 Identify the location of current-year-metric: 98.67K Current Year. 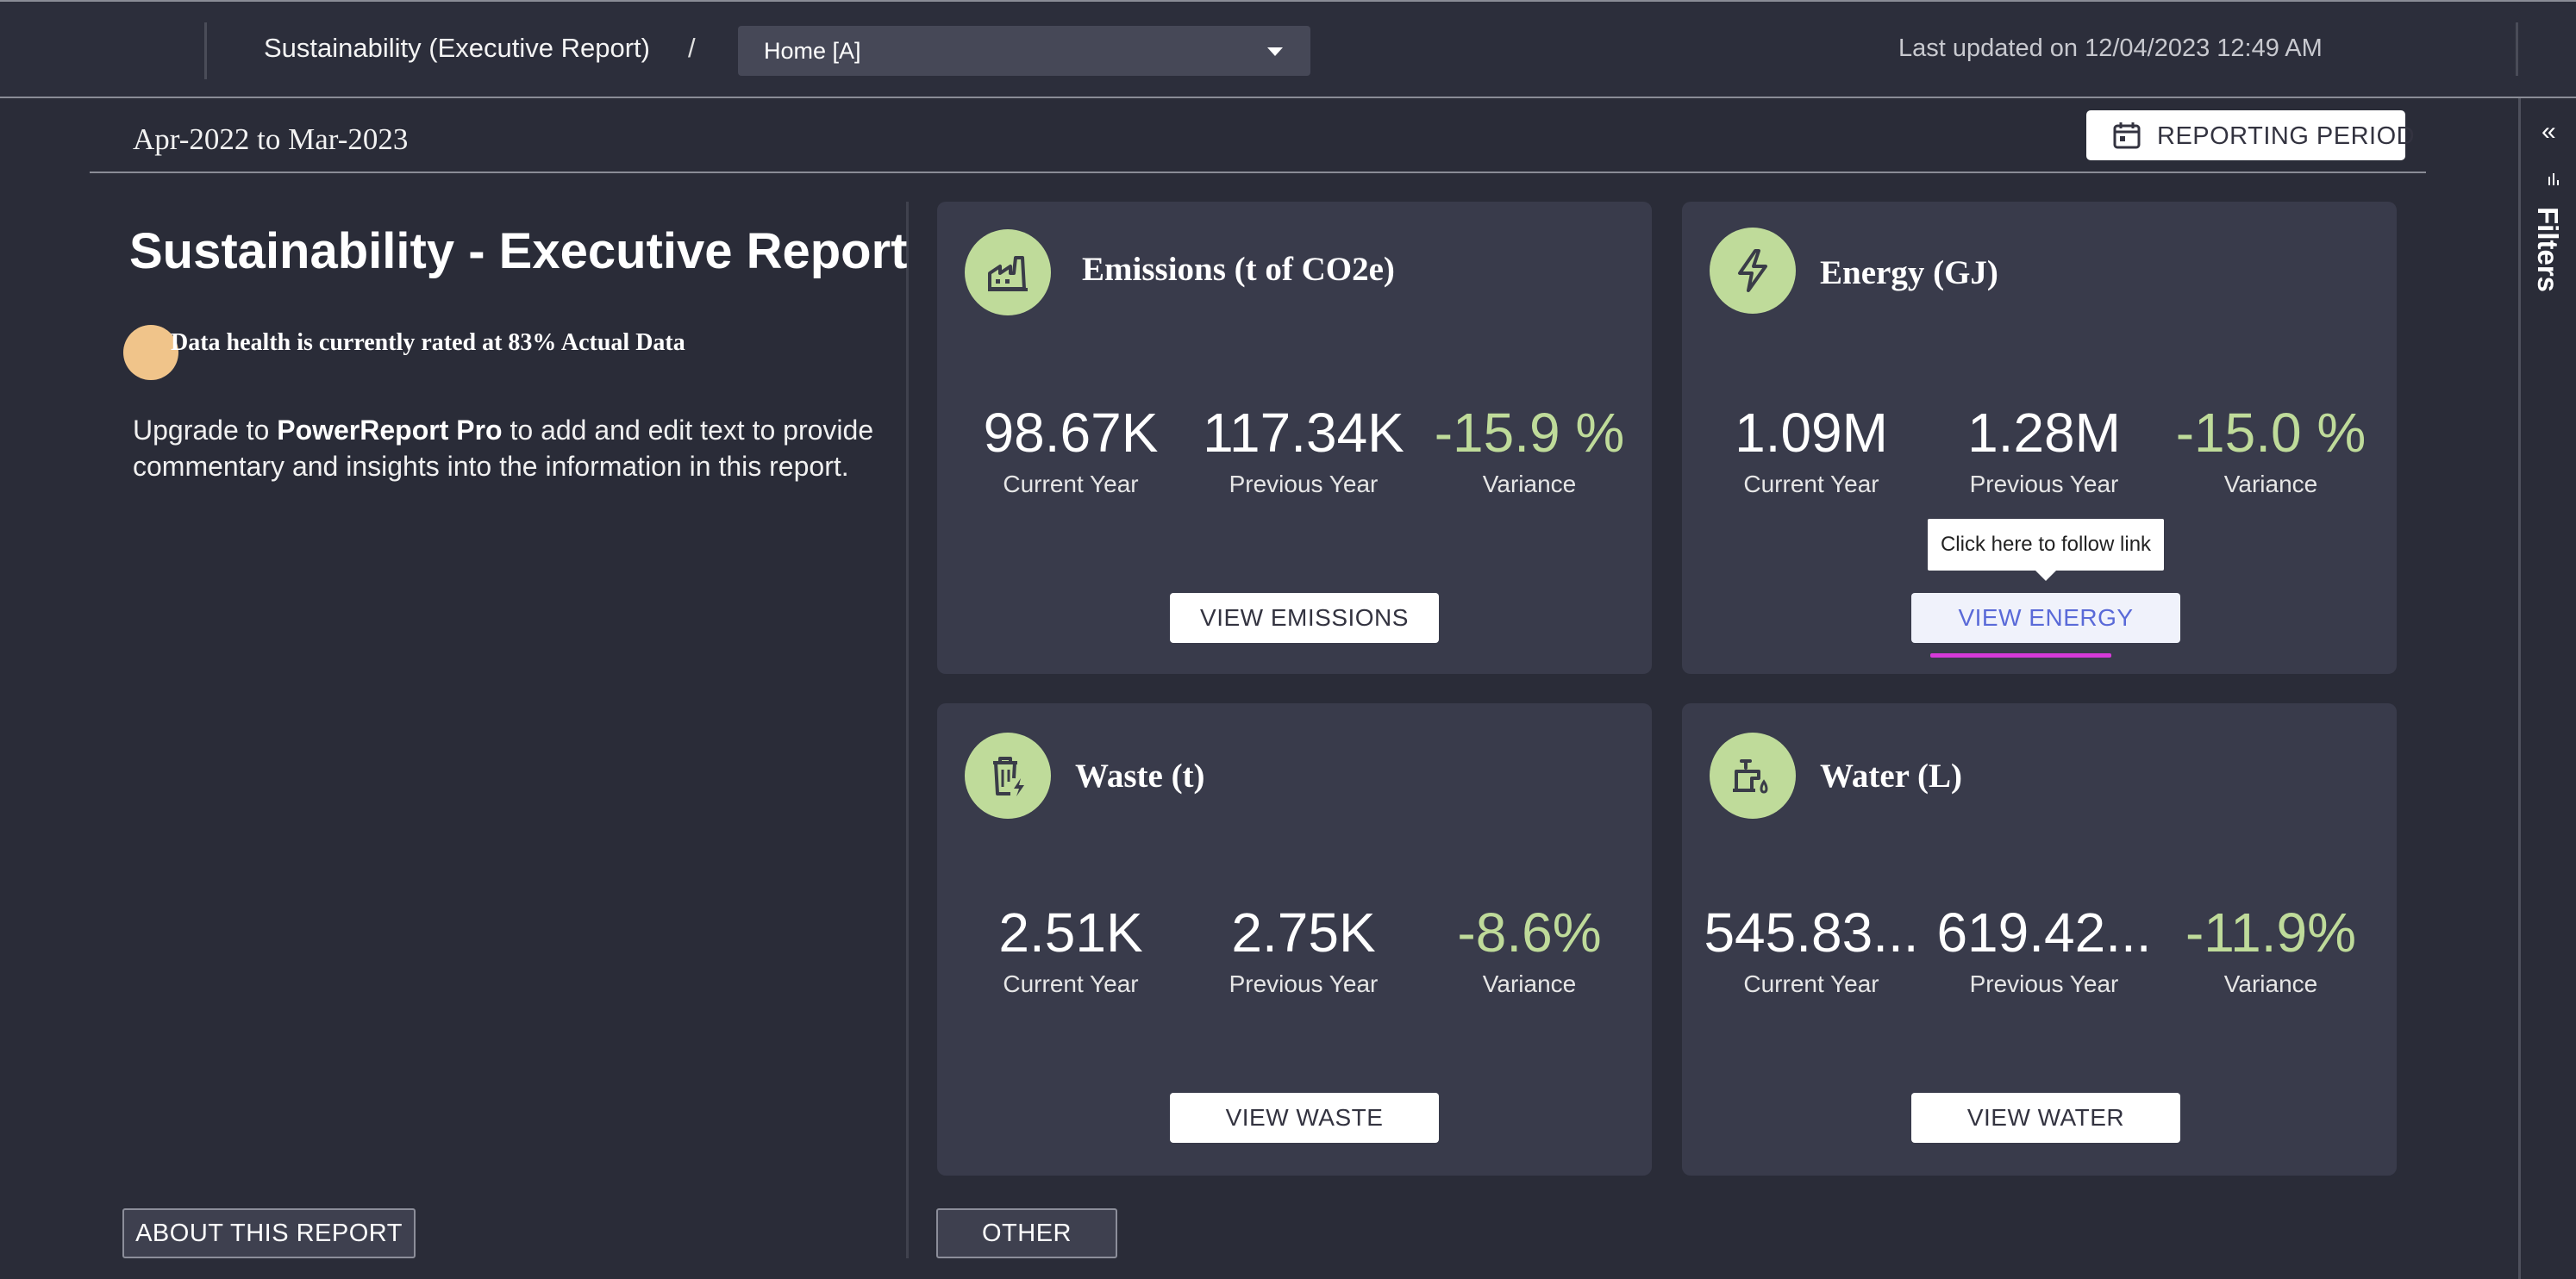
(1071, 450).